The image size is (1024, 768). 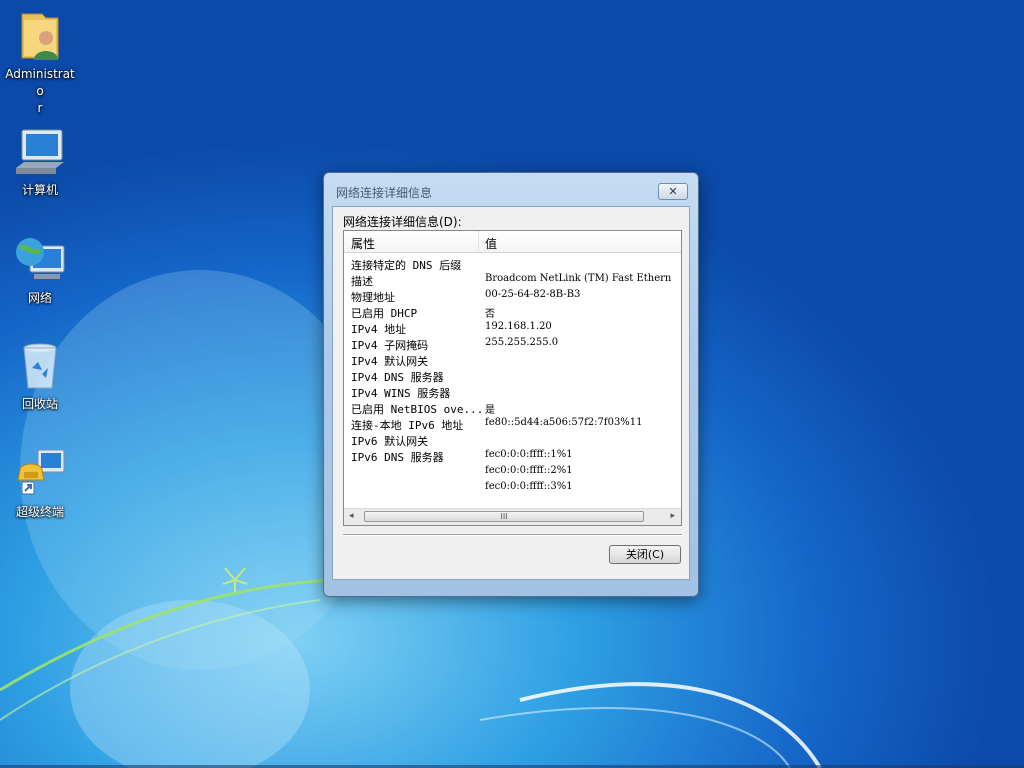 I want to click on row-value: fe80::5d44:a506:57f2:7f03%11, so click(x=564, y=422).